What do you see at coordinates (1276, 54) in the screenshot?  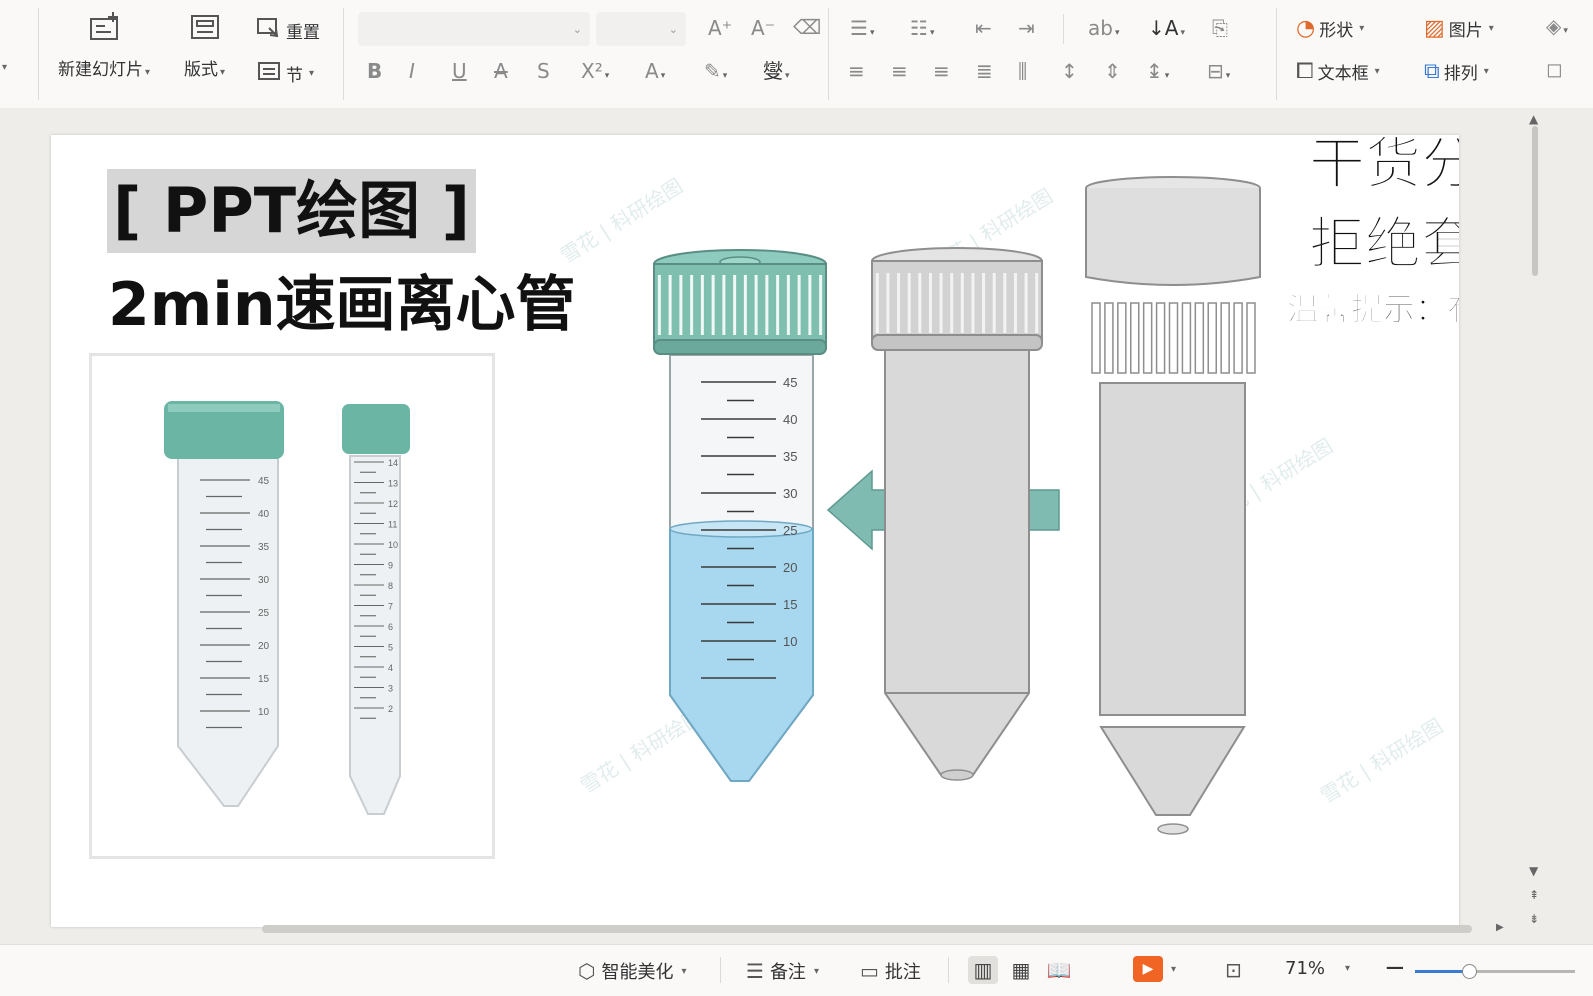 I see `ribbon-separator` at bounding box center [1276, 54].